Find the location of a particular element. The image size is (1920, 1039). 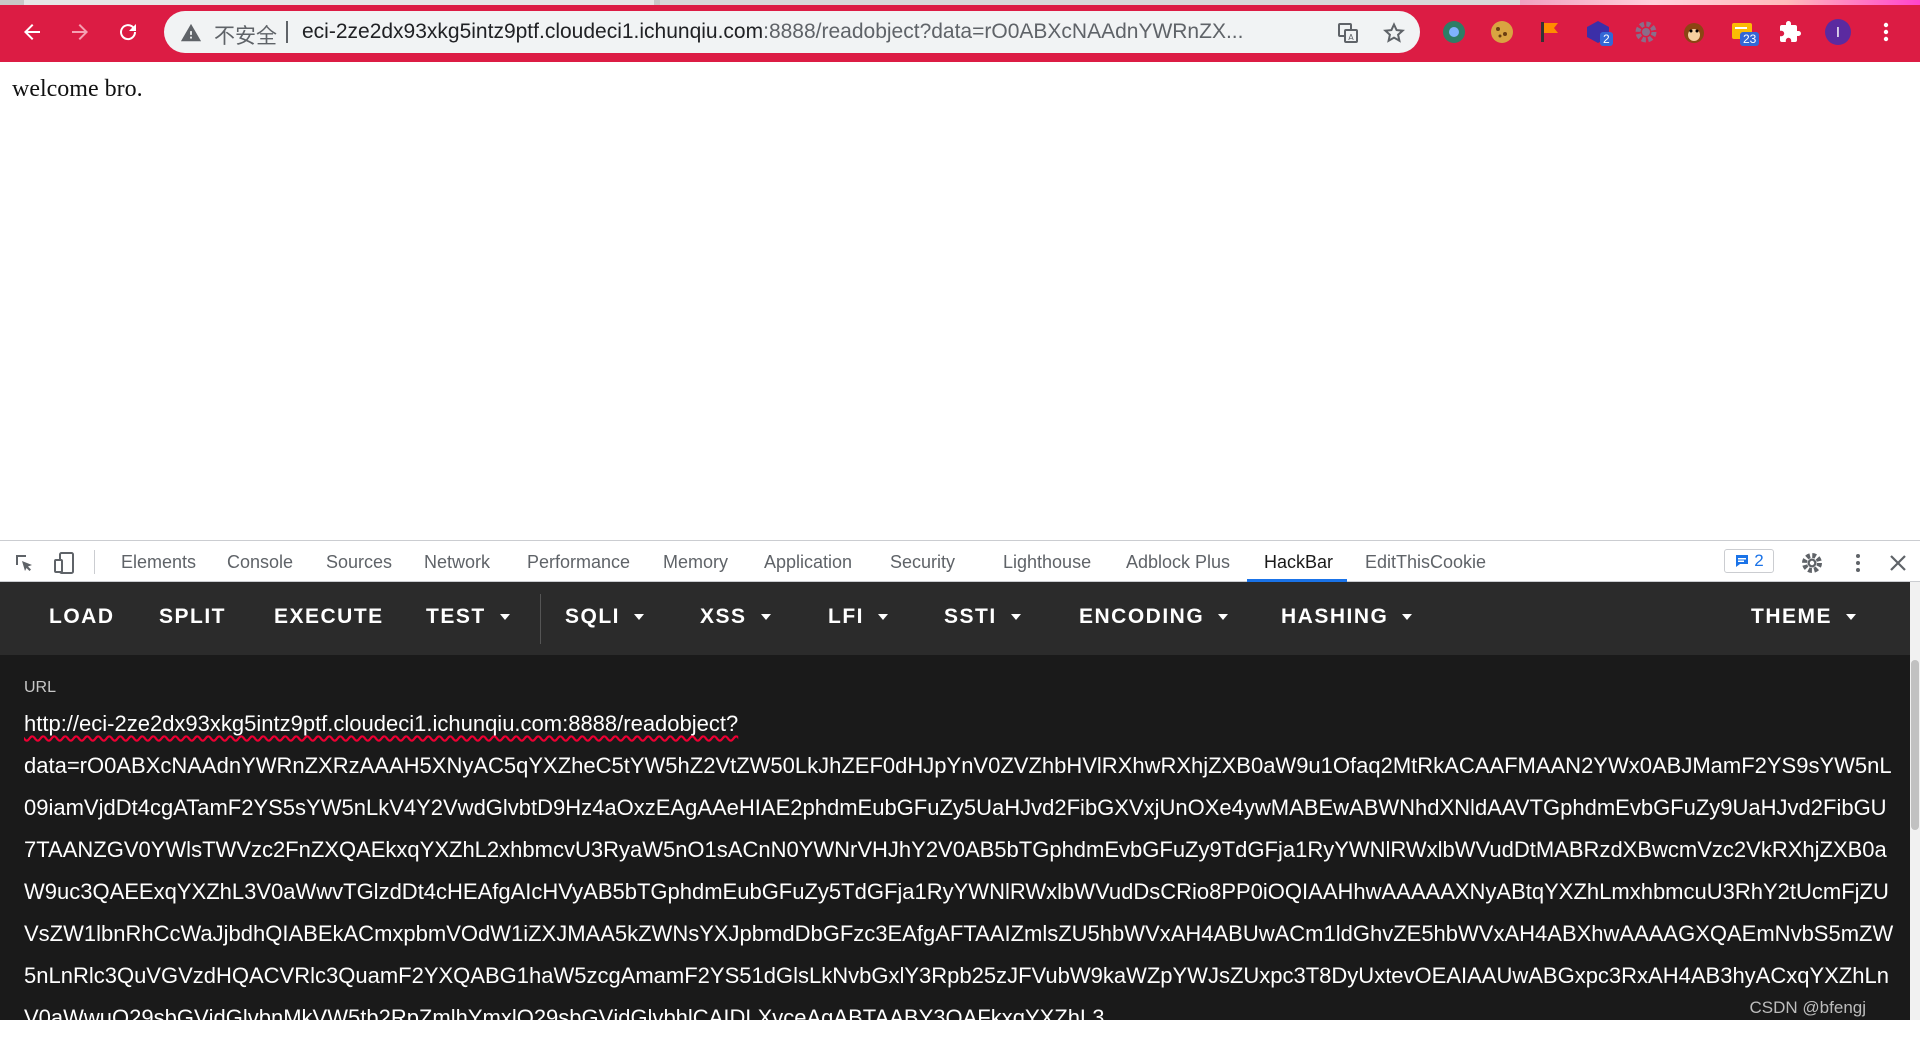

tab-memory: Memory is located at coordinates (695, 562).